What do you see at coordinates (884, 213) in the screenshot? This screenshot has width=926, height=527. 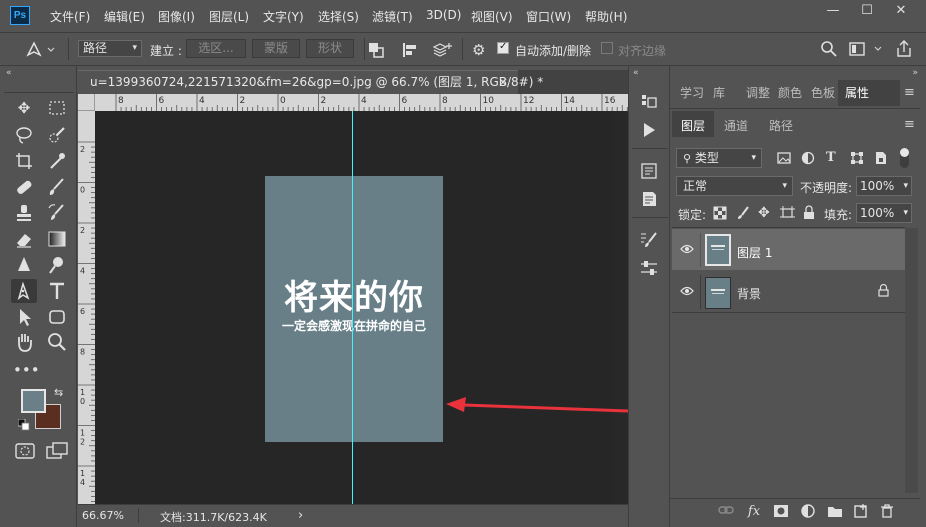 I see `fill-input: 100% ▾` at bounding box center [884, 213].